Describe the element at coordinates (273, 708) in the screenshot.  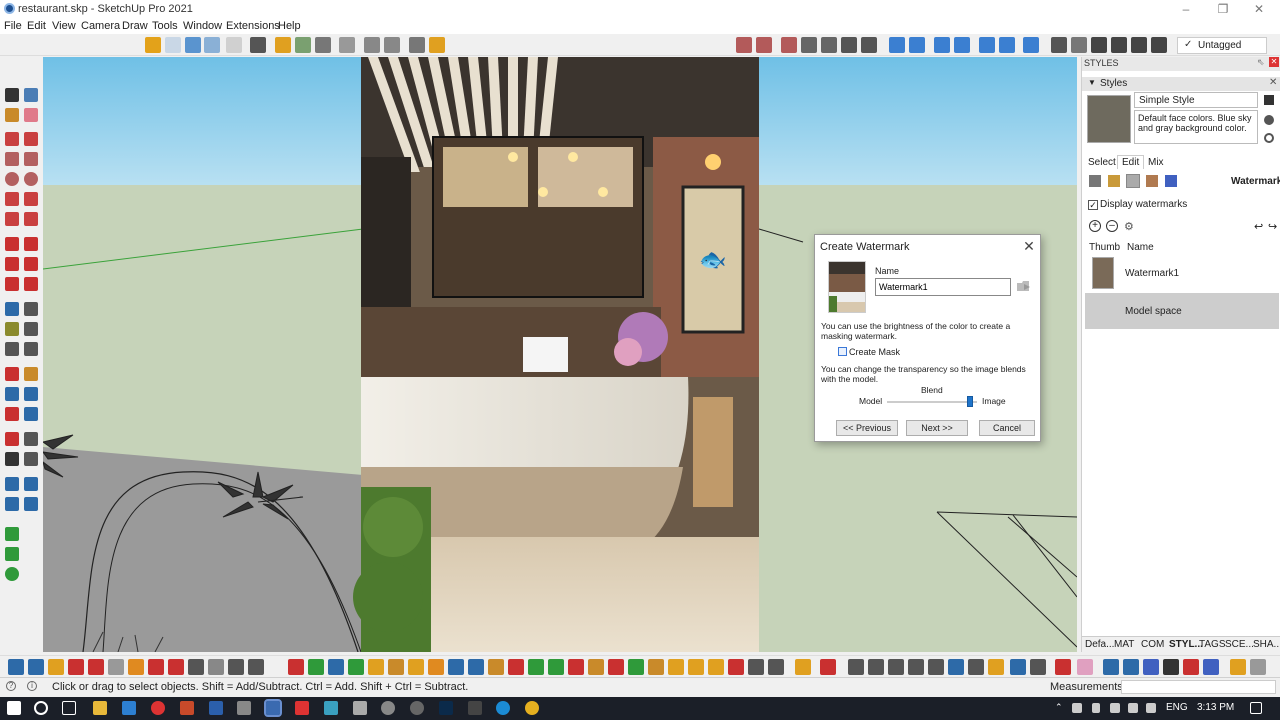
I see `sketchup-taskbar-icon` at that location.